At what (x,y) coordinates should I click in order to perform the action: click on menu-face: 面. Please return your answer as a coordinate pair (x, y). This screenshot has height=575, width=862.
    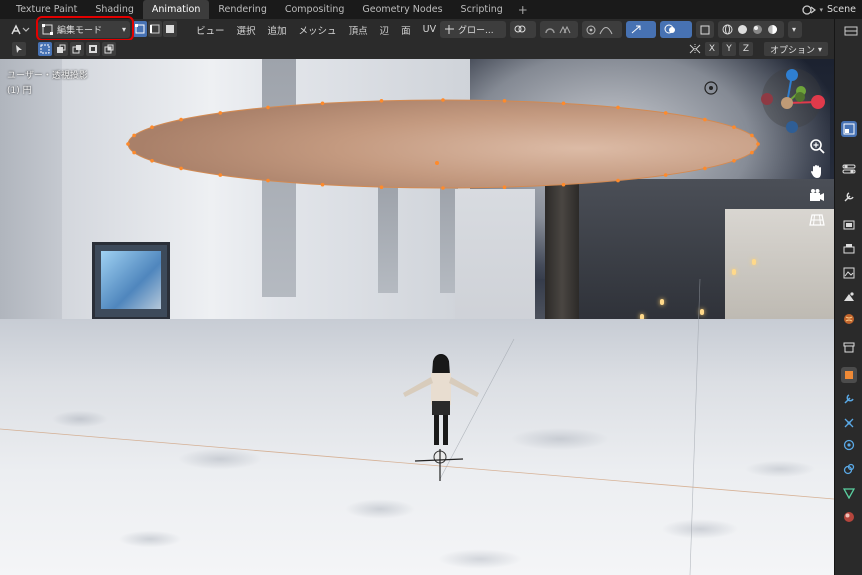
    Looking at the image, I should click on (406, 30).